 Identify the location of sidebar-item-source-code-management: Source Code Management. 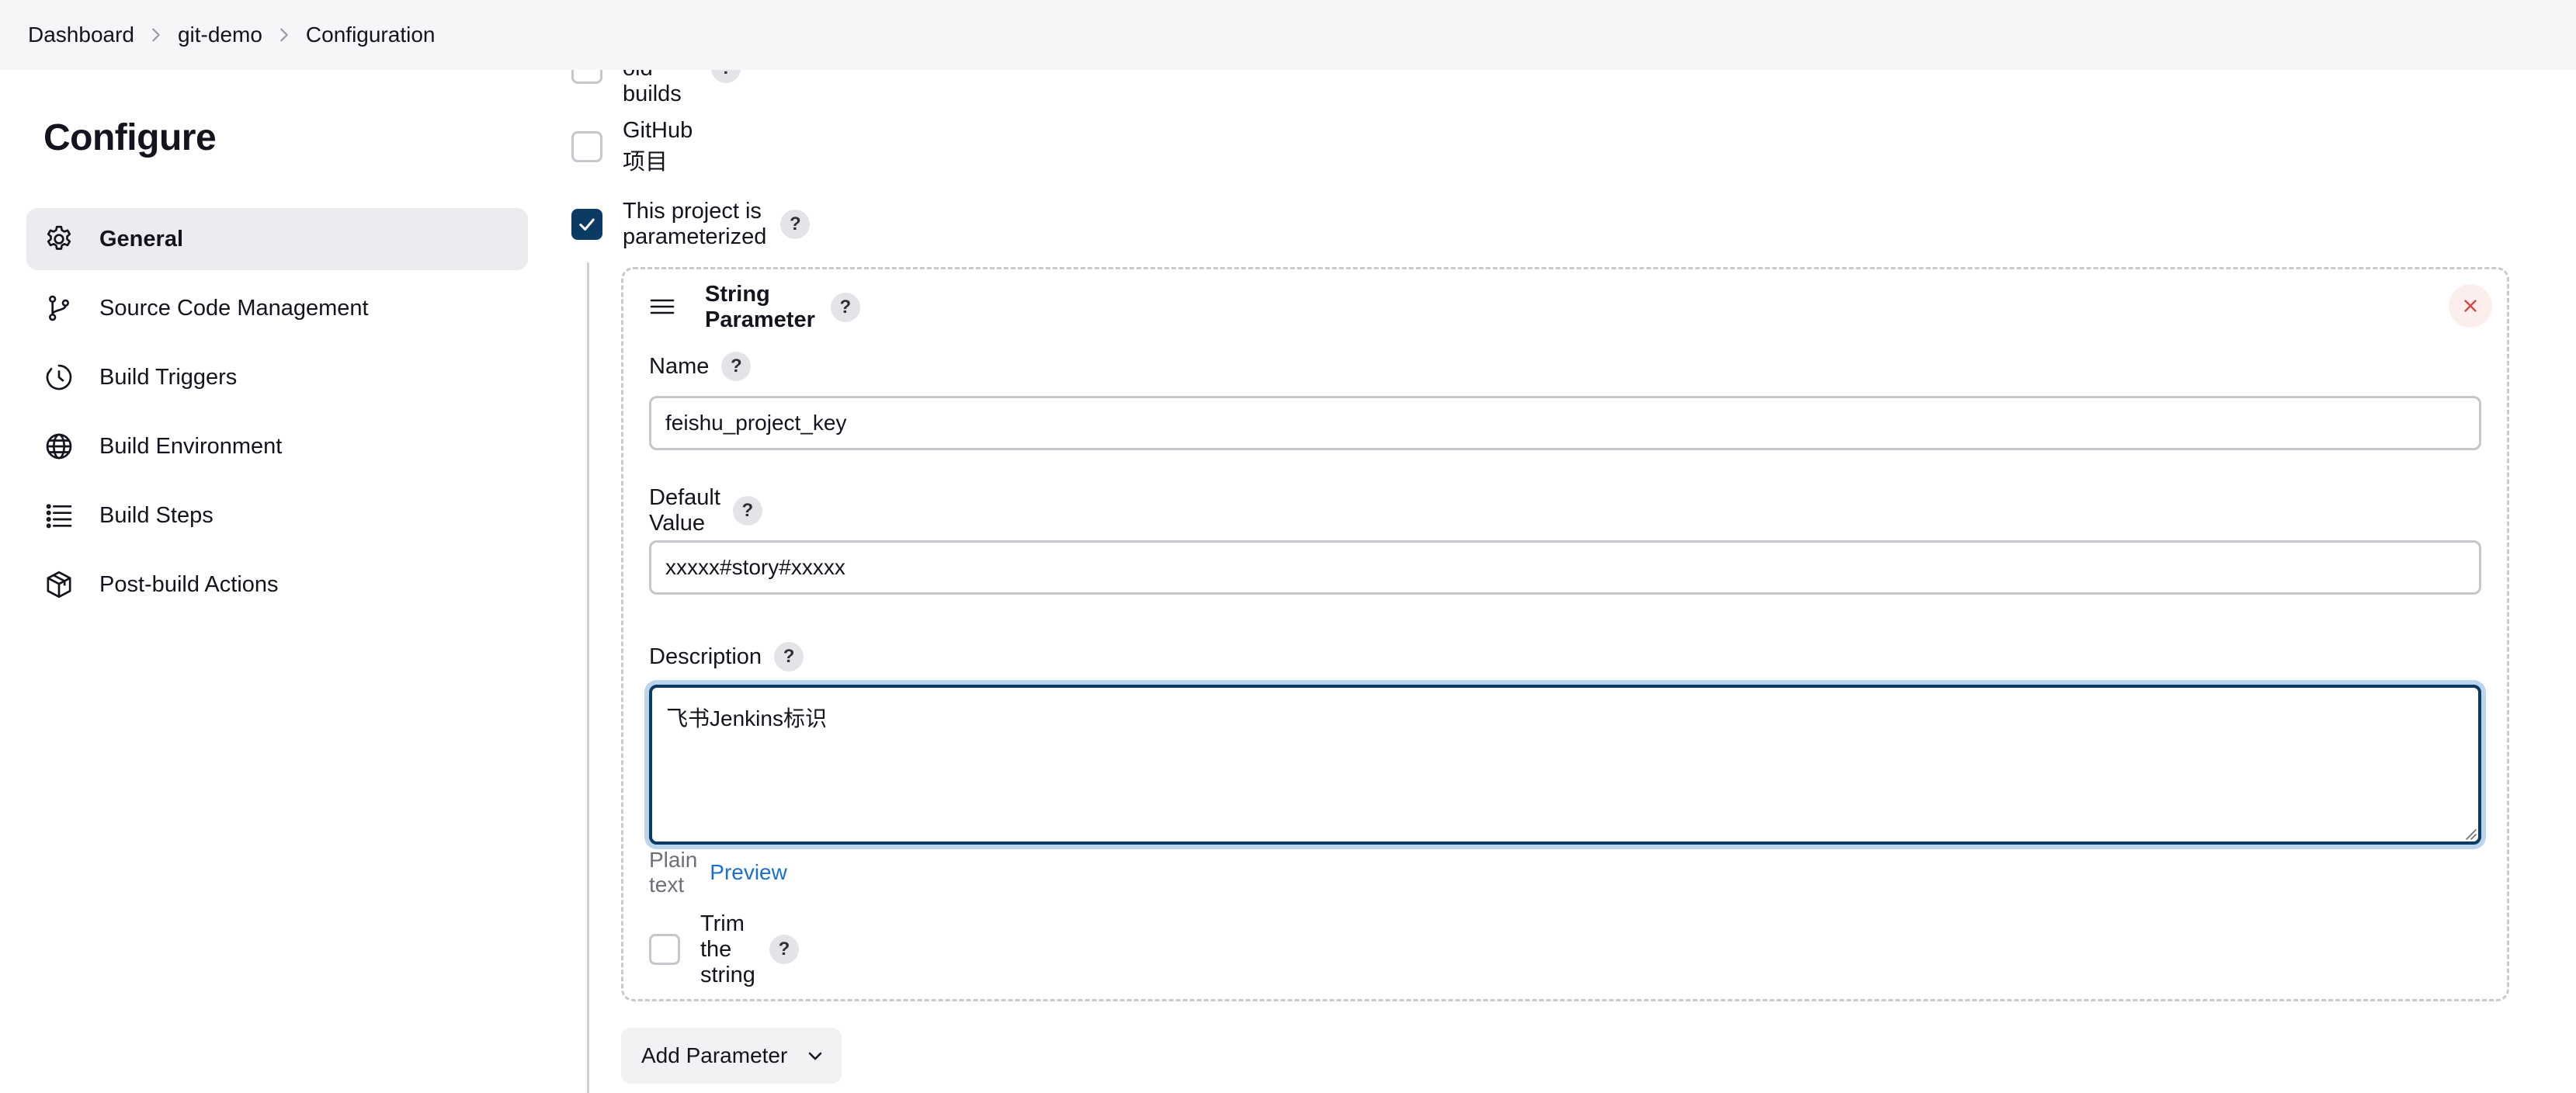
(277, 308).